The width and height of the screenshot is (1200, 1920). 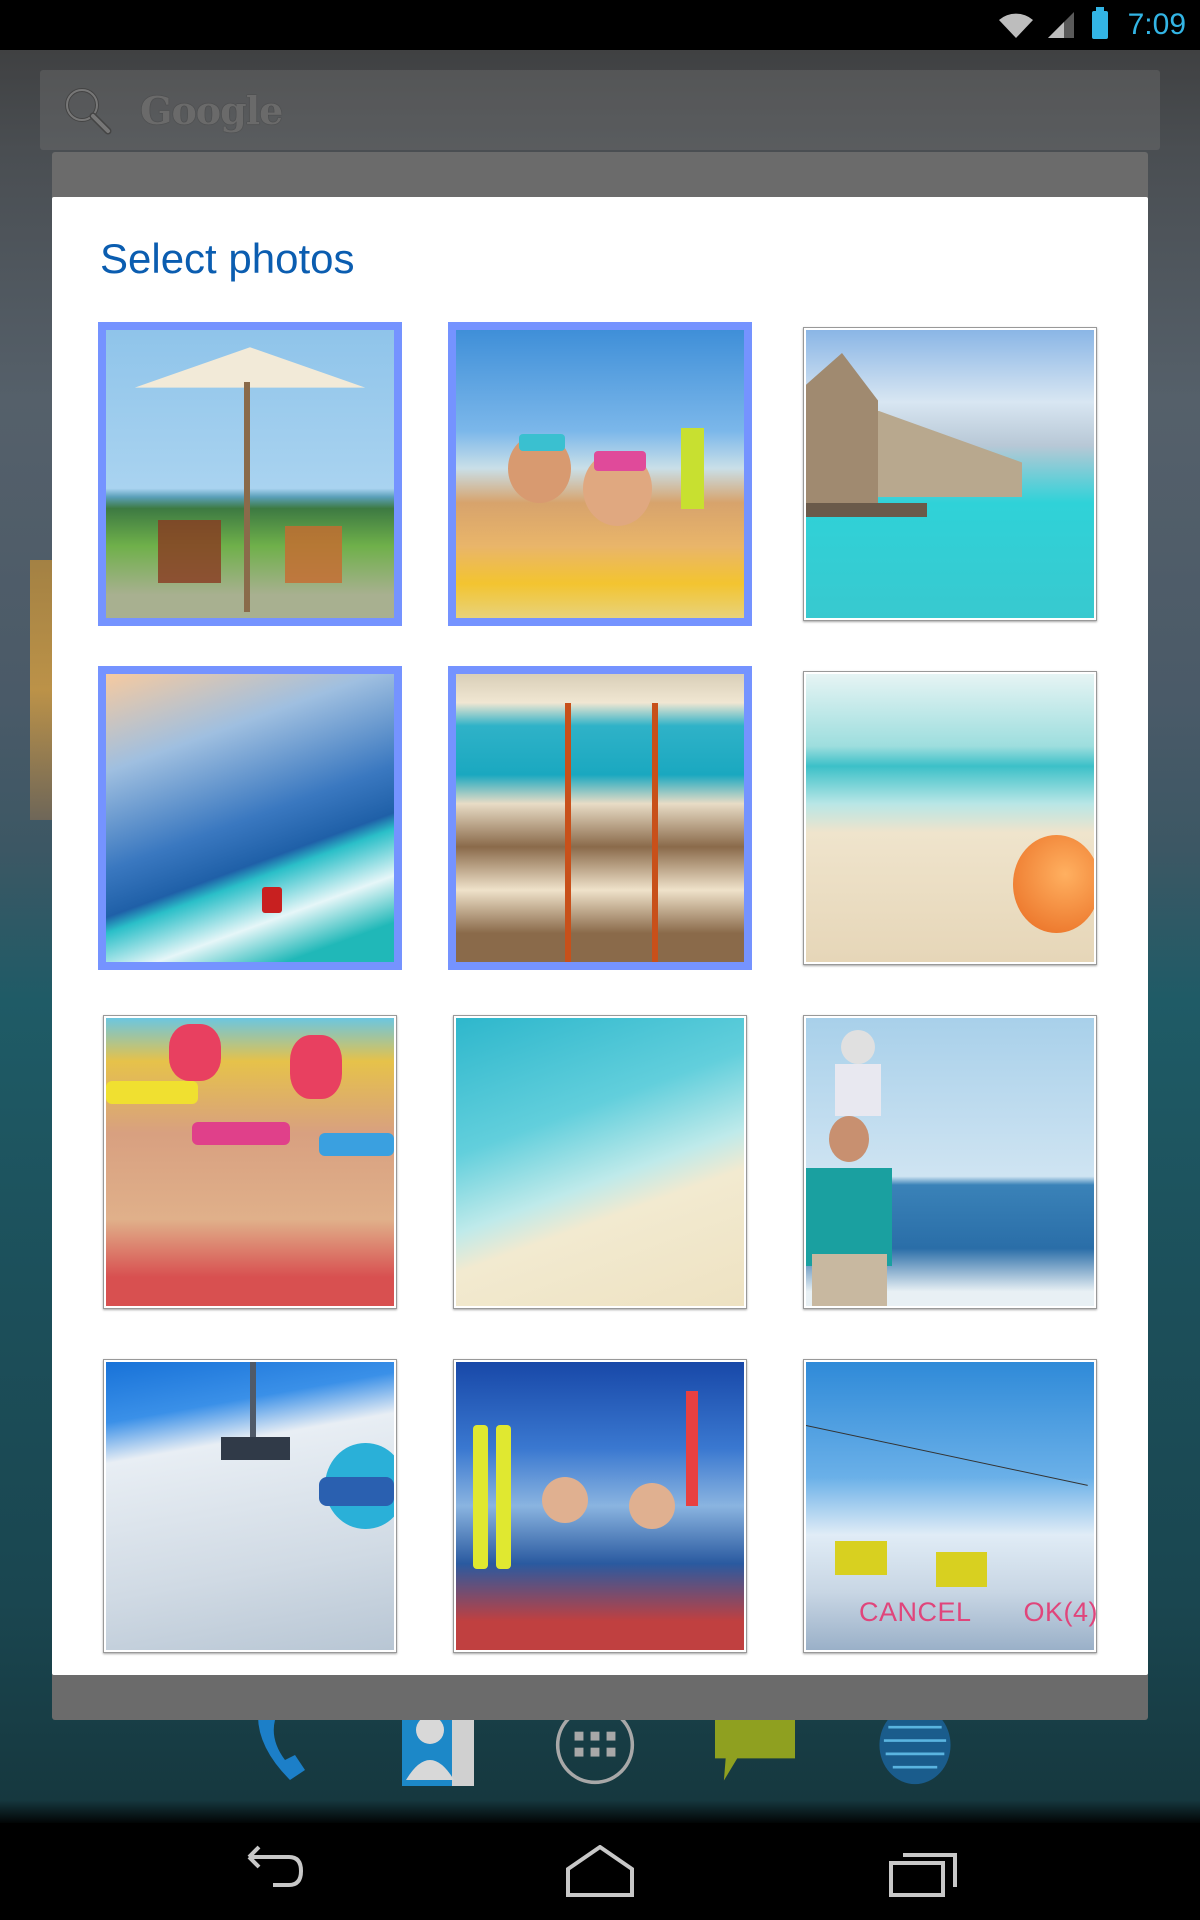 What do you see at coordinates (1060, 25) in the screenshot?
I see `signal-icon` at bounding box center [1060, 25].